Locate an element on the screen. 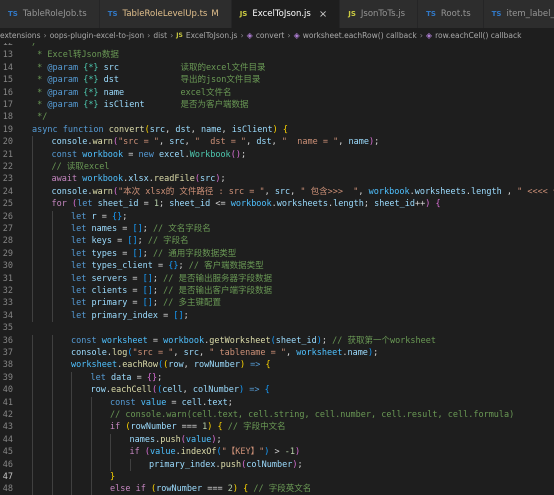 The width and height of the screenshot is (554, 495). code-line: 30 let types_client = {}; // 客户端数据类型 is located at coordinates (277, 266).